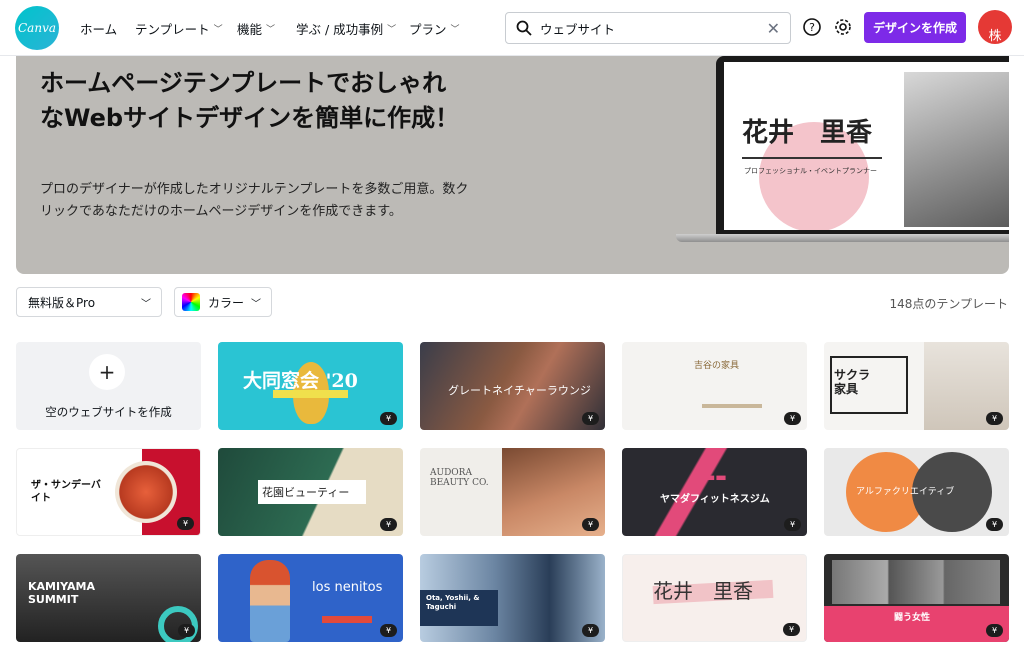 This screenshot has height=656, width=1024. Describe the element at coordinates (108, 412) in the screenshot. I see `create-blank-label: 空のウェブサイトを作成` at that location.